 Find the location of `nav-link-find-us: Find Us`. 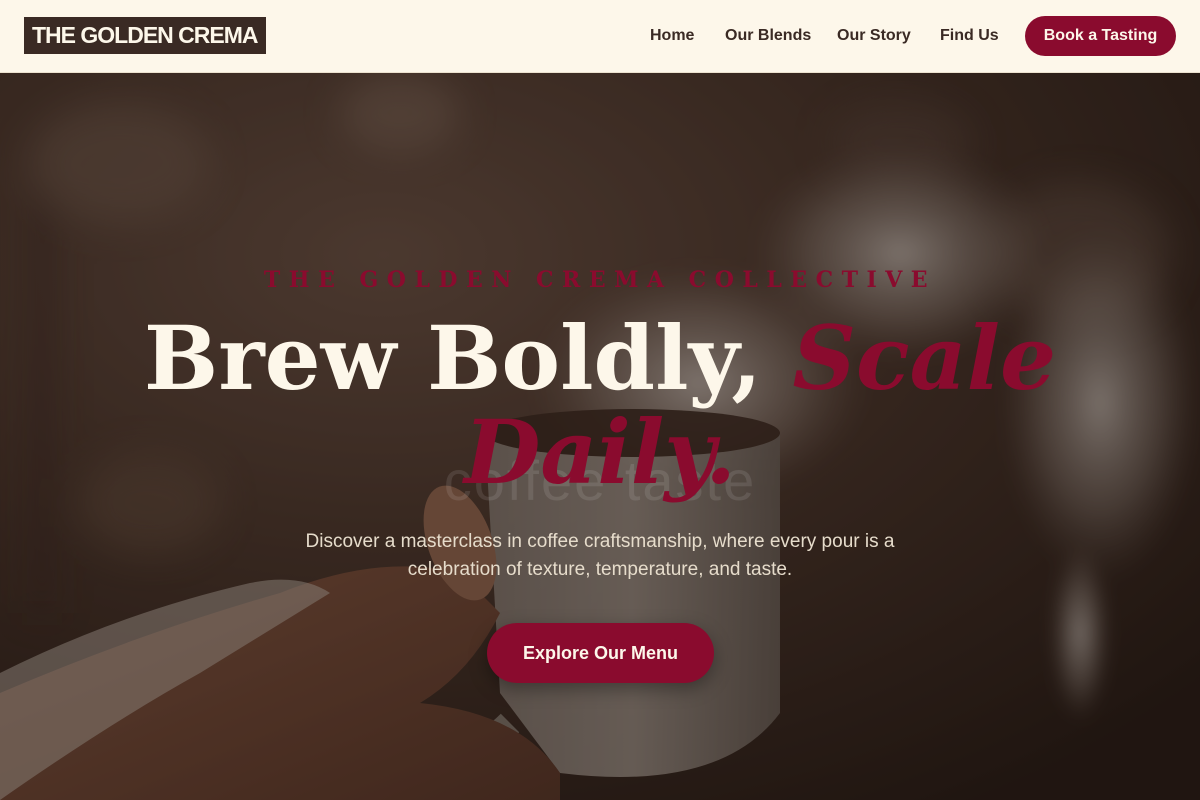

nav-link-find-us: Find Us is located at coordinates (969, 36).